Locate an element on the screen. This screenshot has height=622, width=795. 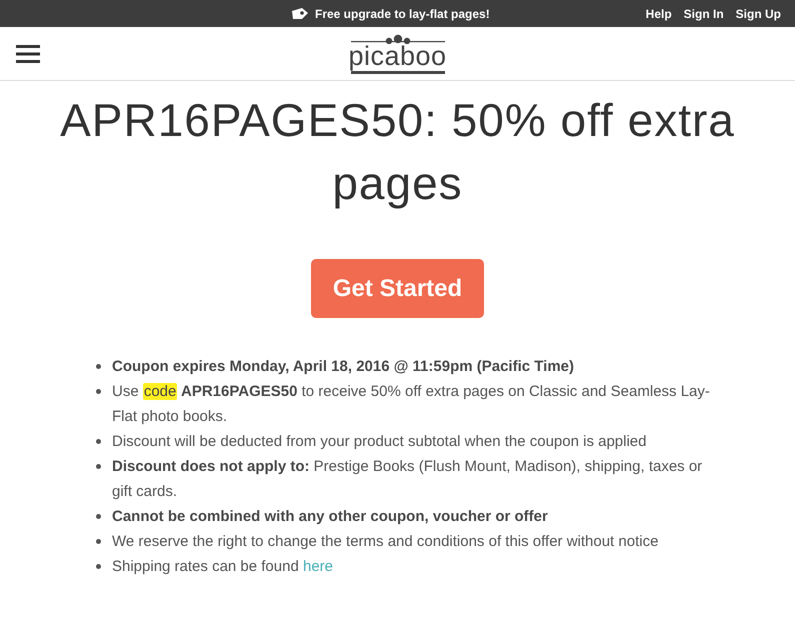
logo: picaboo is located at coordinates (397, 54).